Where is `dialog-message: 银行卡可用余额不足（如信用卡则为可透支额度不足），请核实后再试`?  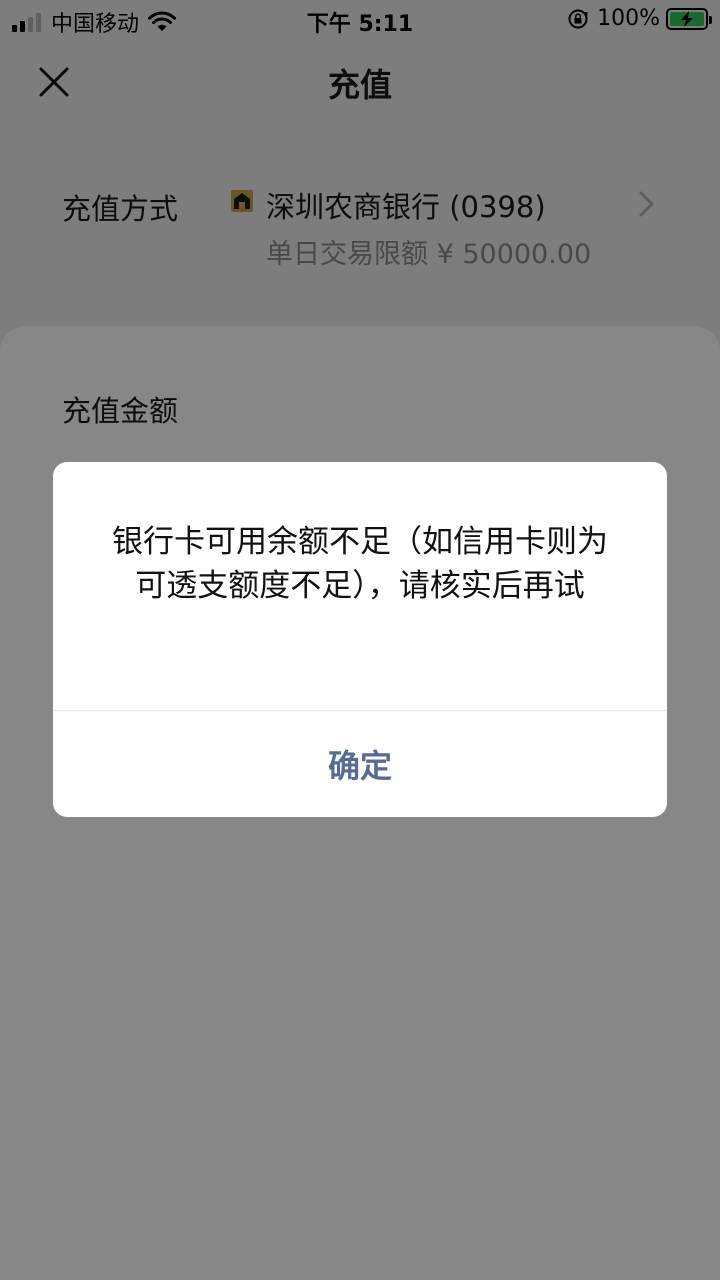 dialog-message: 银行卡可用余额不足（如信用卡则为可透支额度不足），请核实后再试 is located at coordinates (360, 564).